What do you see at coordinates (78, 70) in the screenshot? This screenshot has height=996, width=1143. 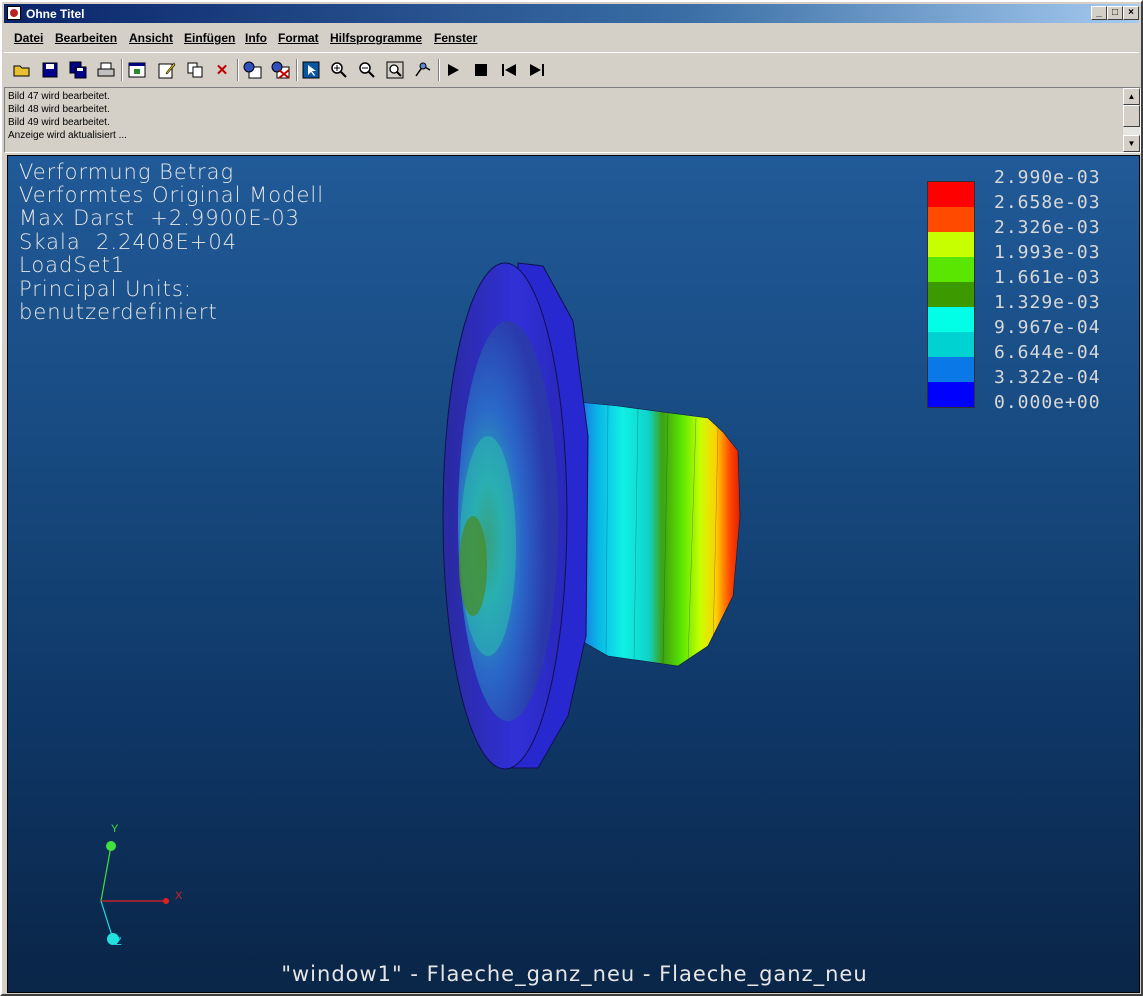 I see `save-all-icon` at bounding box center [78, 70].